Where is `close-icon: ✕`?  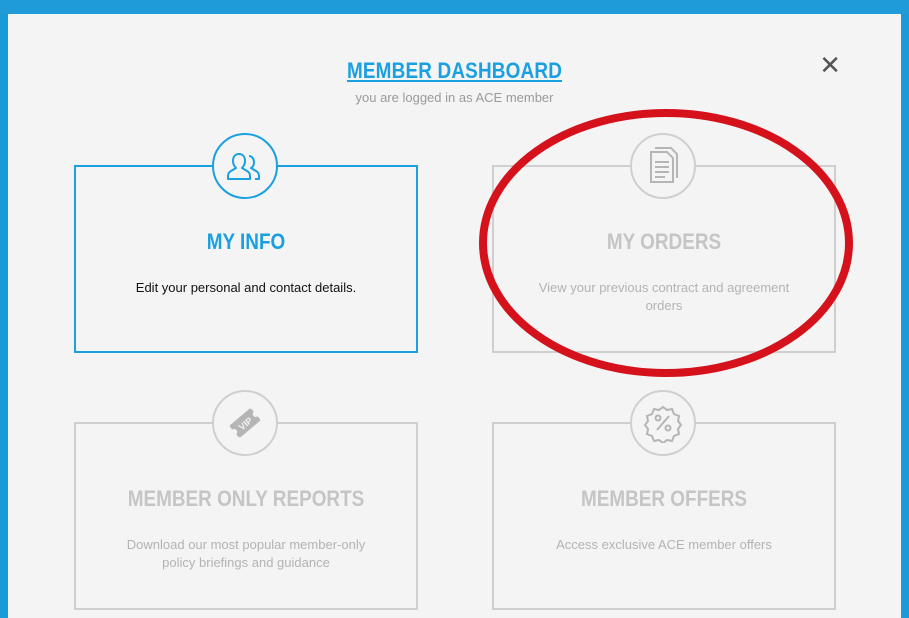
close-icon: ✕ is located at coordinates (830, 65).